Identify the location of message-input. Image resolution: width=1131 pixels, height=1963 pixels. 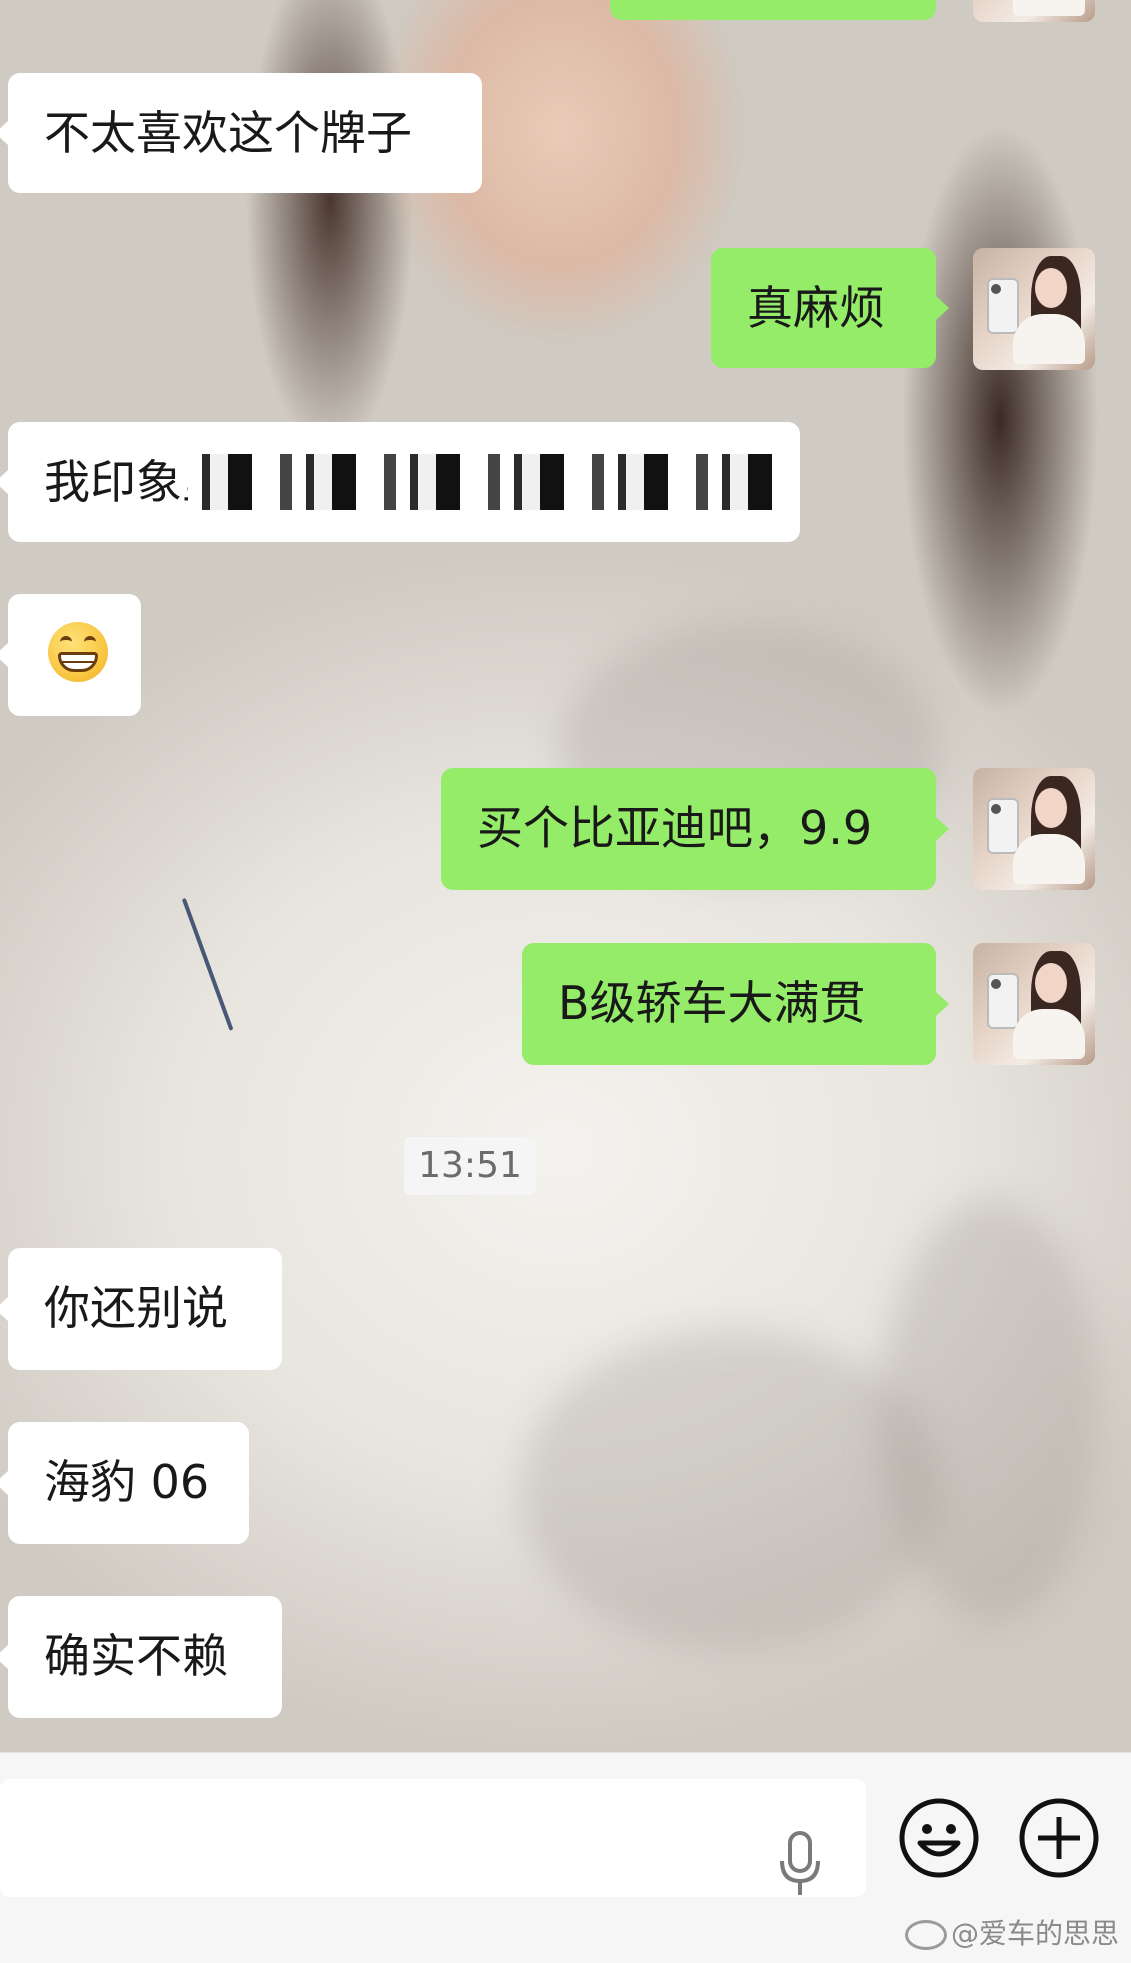
(433, 1838).